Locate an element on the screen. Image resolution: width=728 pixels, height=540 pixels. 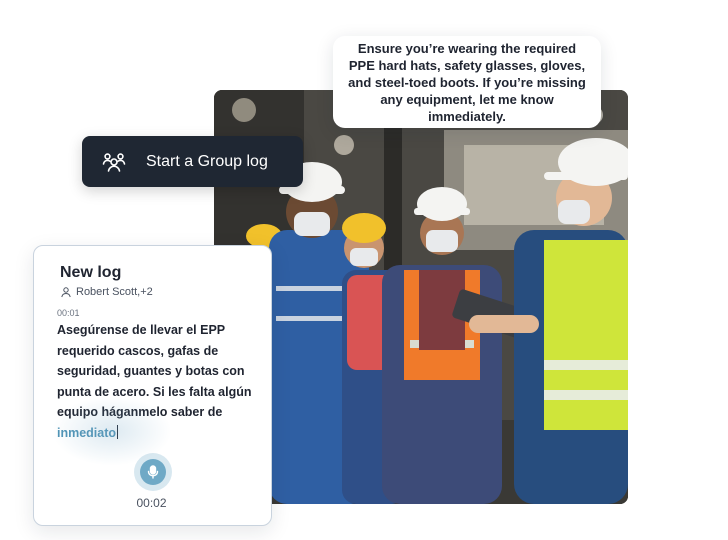
transcript-live-word: inmediato is located at coordinates (87, 432).